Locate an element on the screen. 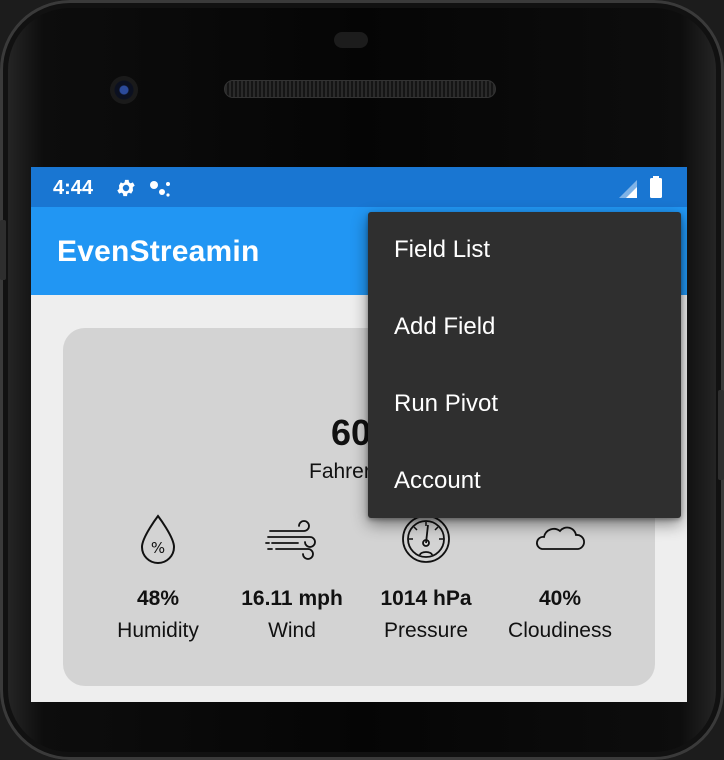 The width and height of the screenshot is (724, 760). menu-item-account: Account is located at coordinates (524, 481).